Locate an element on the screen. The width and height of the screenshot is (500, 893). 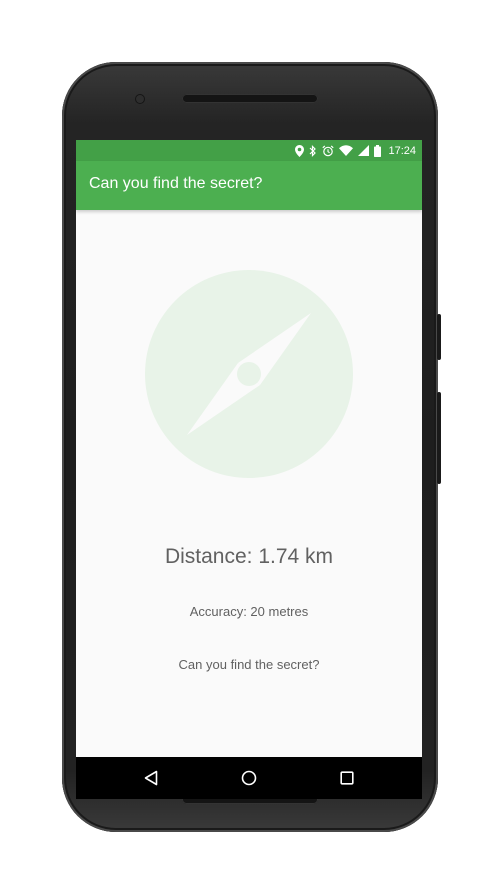
signal-icon is located at coordinates (364, 150).